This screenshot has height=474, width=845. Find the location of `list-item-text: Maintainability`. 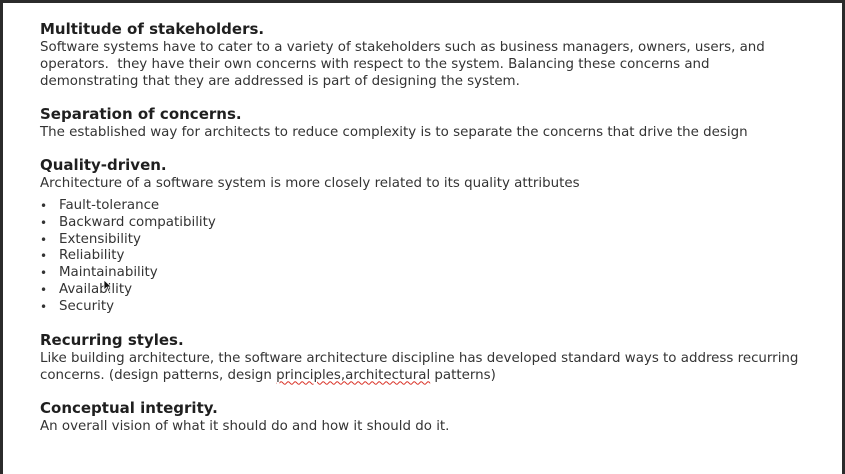

list-item-text: Maintainability is located at coordinates (108, 273).